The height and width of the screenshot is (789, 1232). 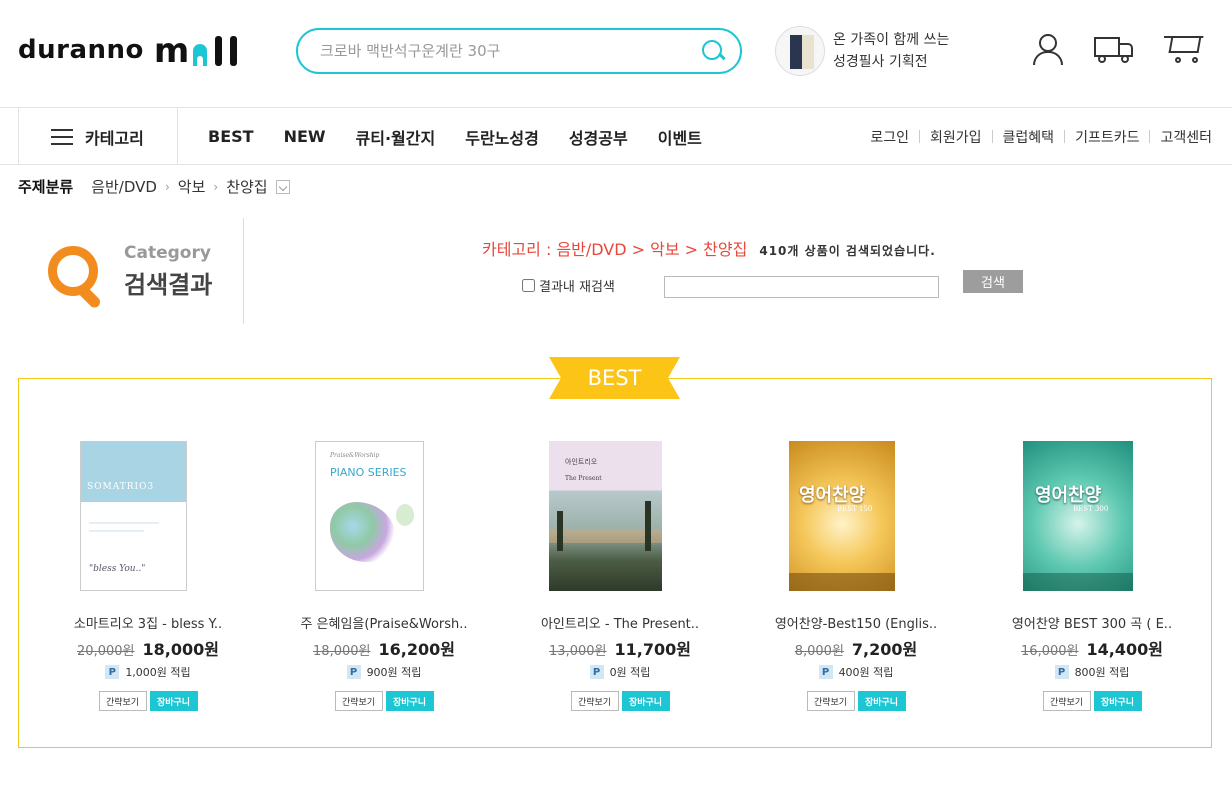 I want to click on result-title-words: Category 검색결과, so click(x=168, y=271).